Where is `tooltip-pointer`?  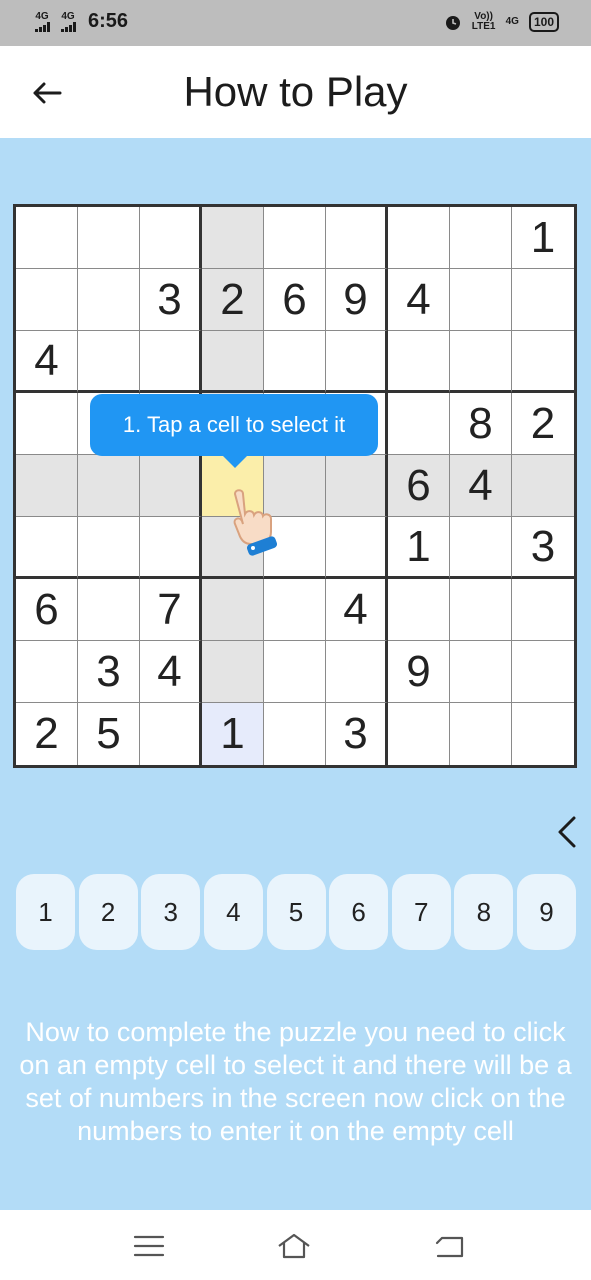
tooltip-pointer is located at coordinates (235, 462).